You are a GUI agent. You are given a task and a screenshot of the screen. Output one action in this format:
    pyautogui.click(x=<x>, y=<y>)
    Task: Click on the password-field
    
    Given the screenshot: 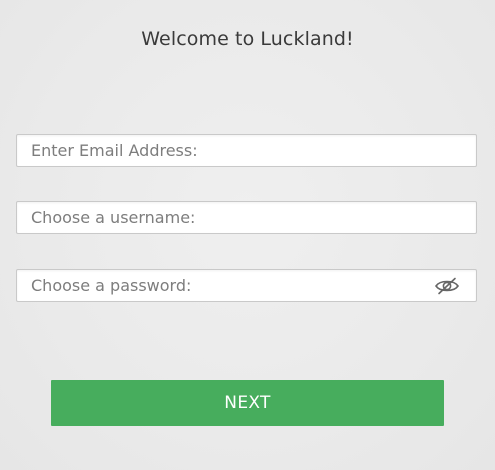 What is the action you would take?
    pyautogui.click(x=246, y=285)
    